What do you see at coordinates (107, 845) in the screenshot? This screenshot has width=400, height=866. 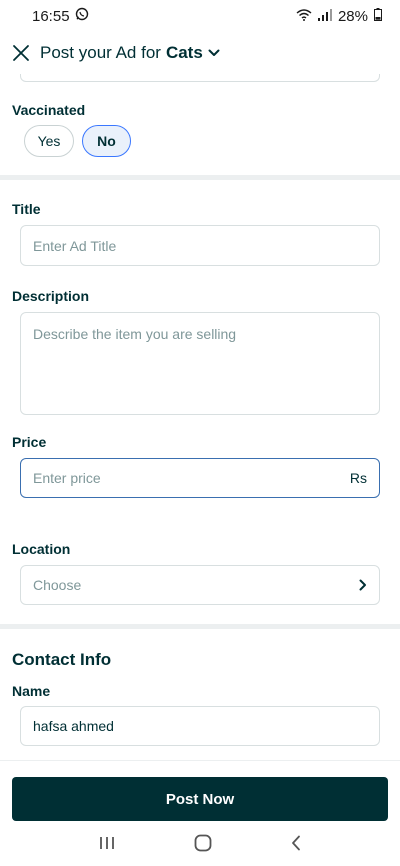 I see `recent-apps-icon` at bounding box center [107, 845].